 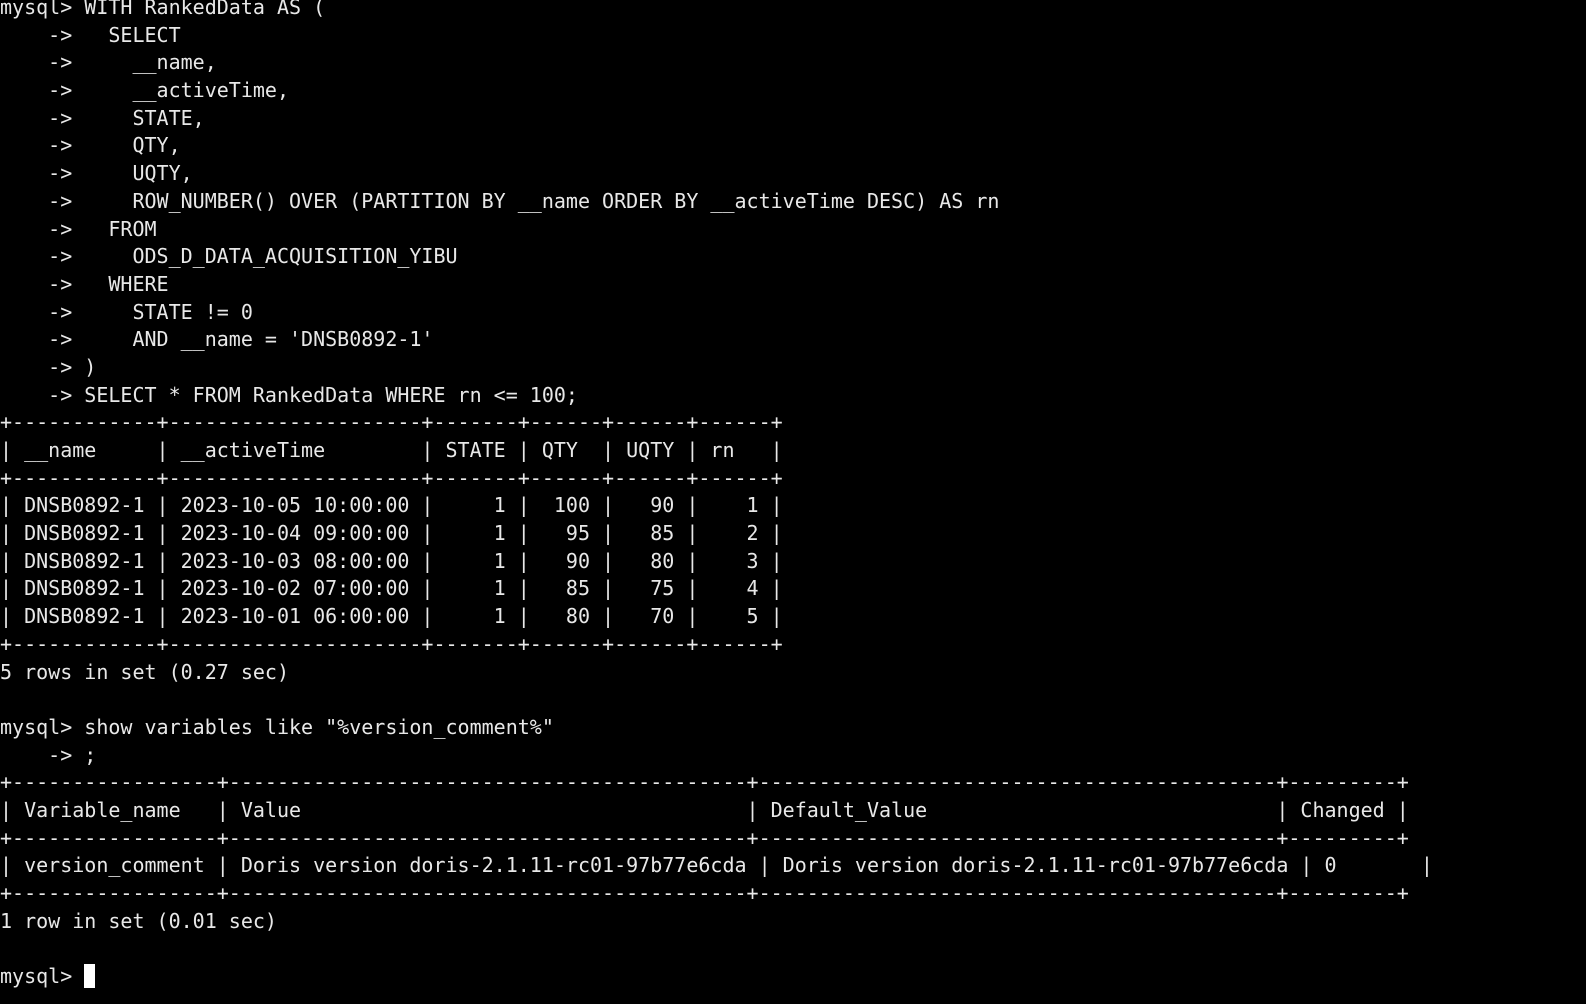 I want to click on query-line: -> FROM, so click(x=78, y=228).